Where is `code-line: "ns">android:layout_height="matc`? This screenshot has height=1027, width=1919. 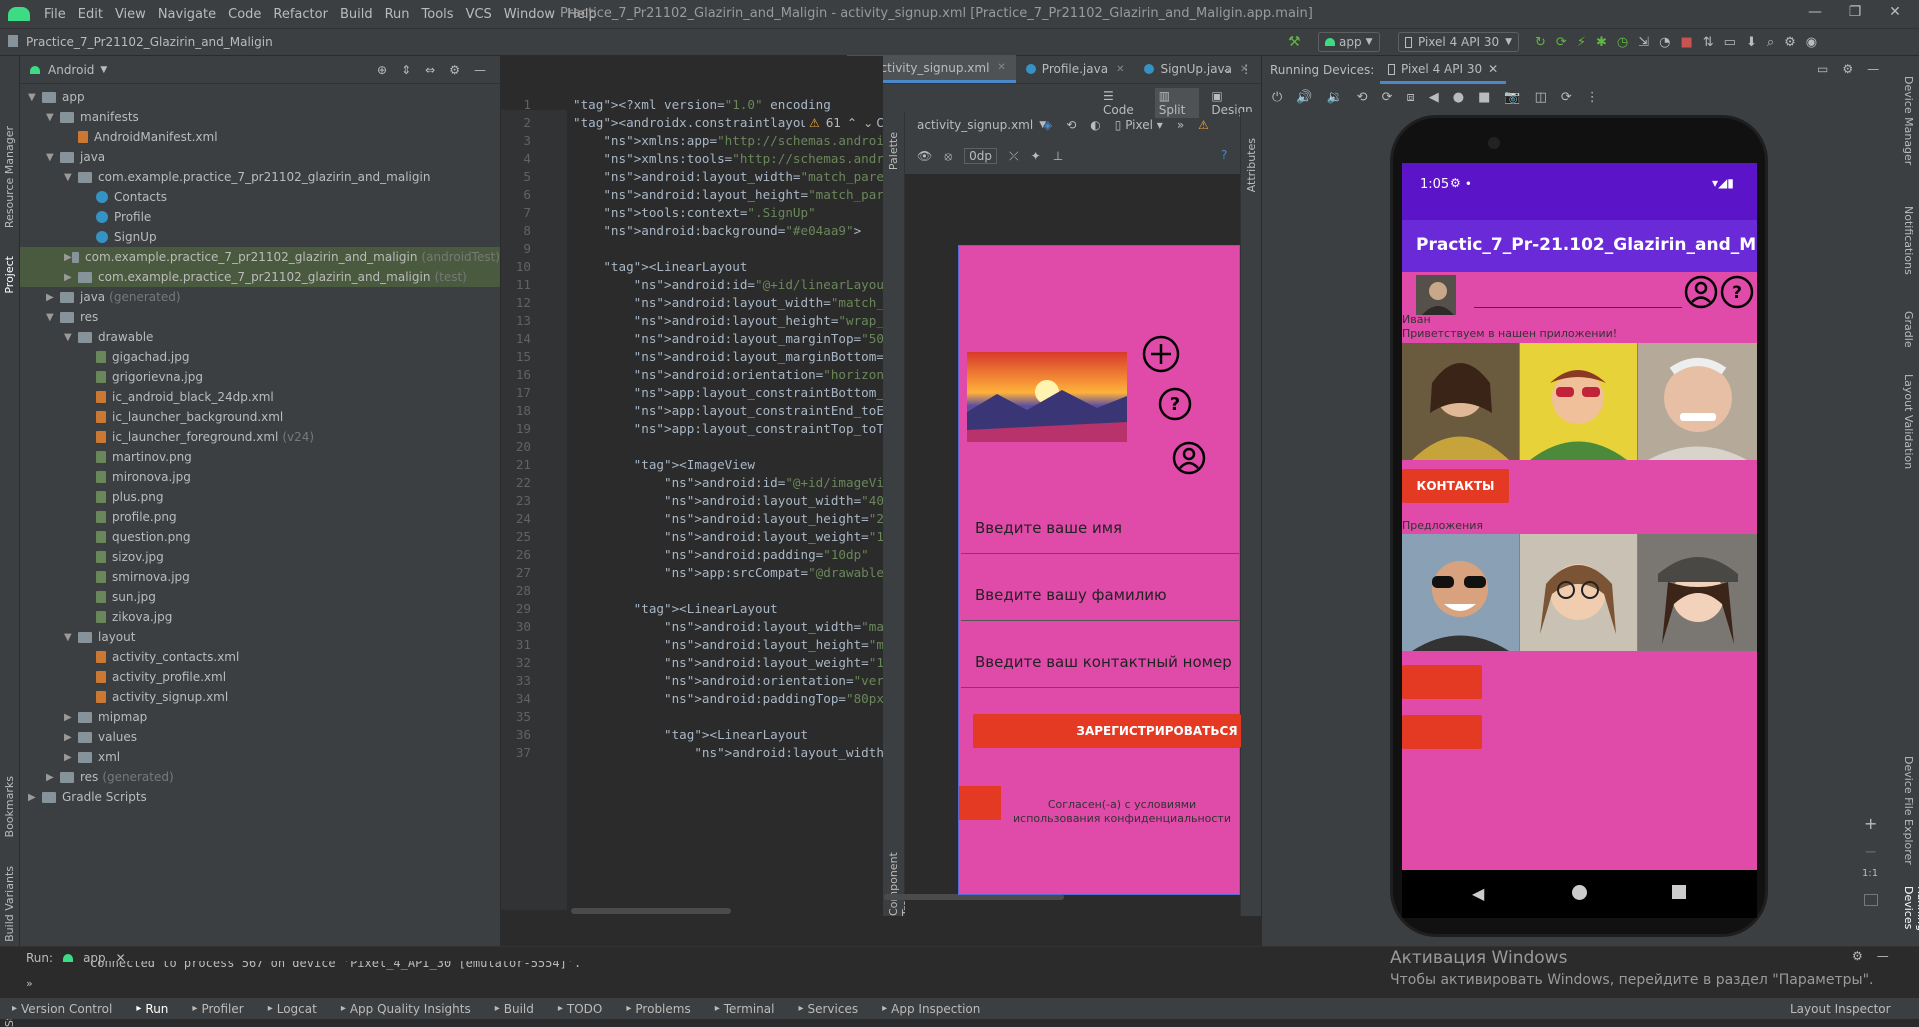
code-line: "ns">android:layout_height="matc is located at coordinates (740, 645).